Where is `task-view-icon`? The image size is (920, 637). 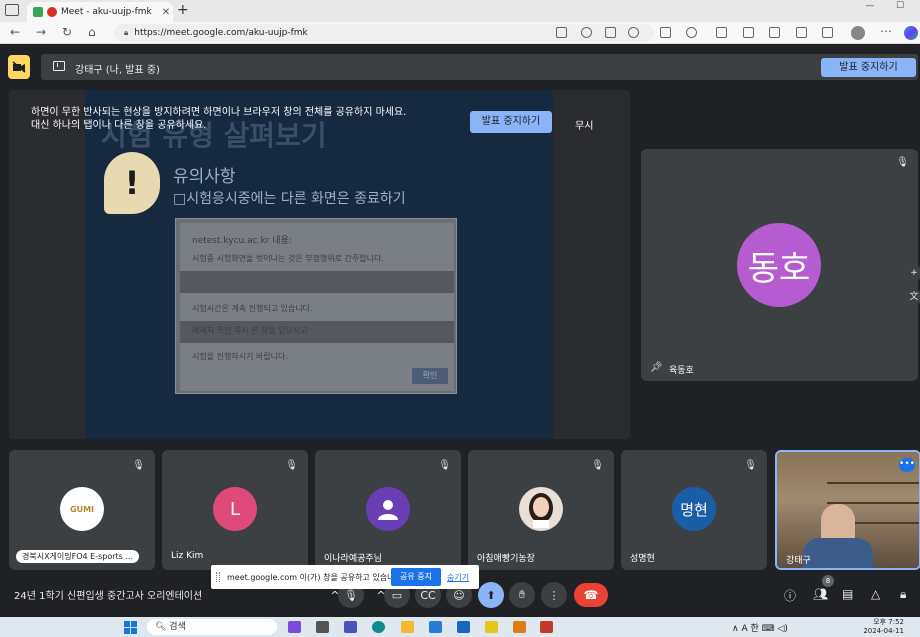 task-view-icon is located at coordinates (322, 627).